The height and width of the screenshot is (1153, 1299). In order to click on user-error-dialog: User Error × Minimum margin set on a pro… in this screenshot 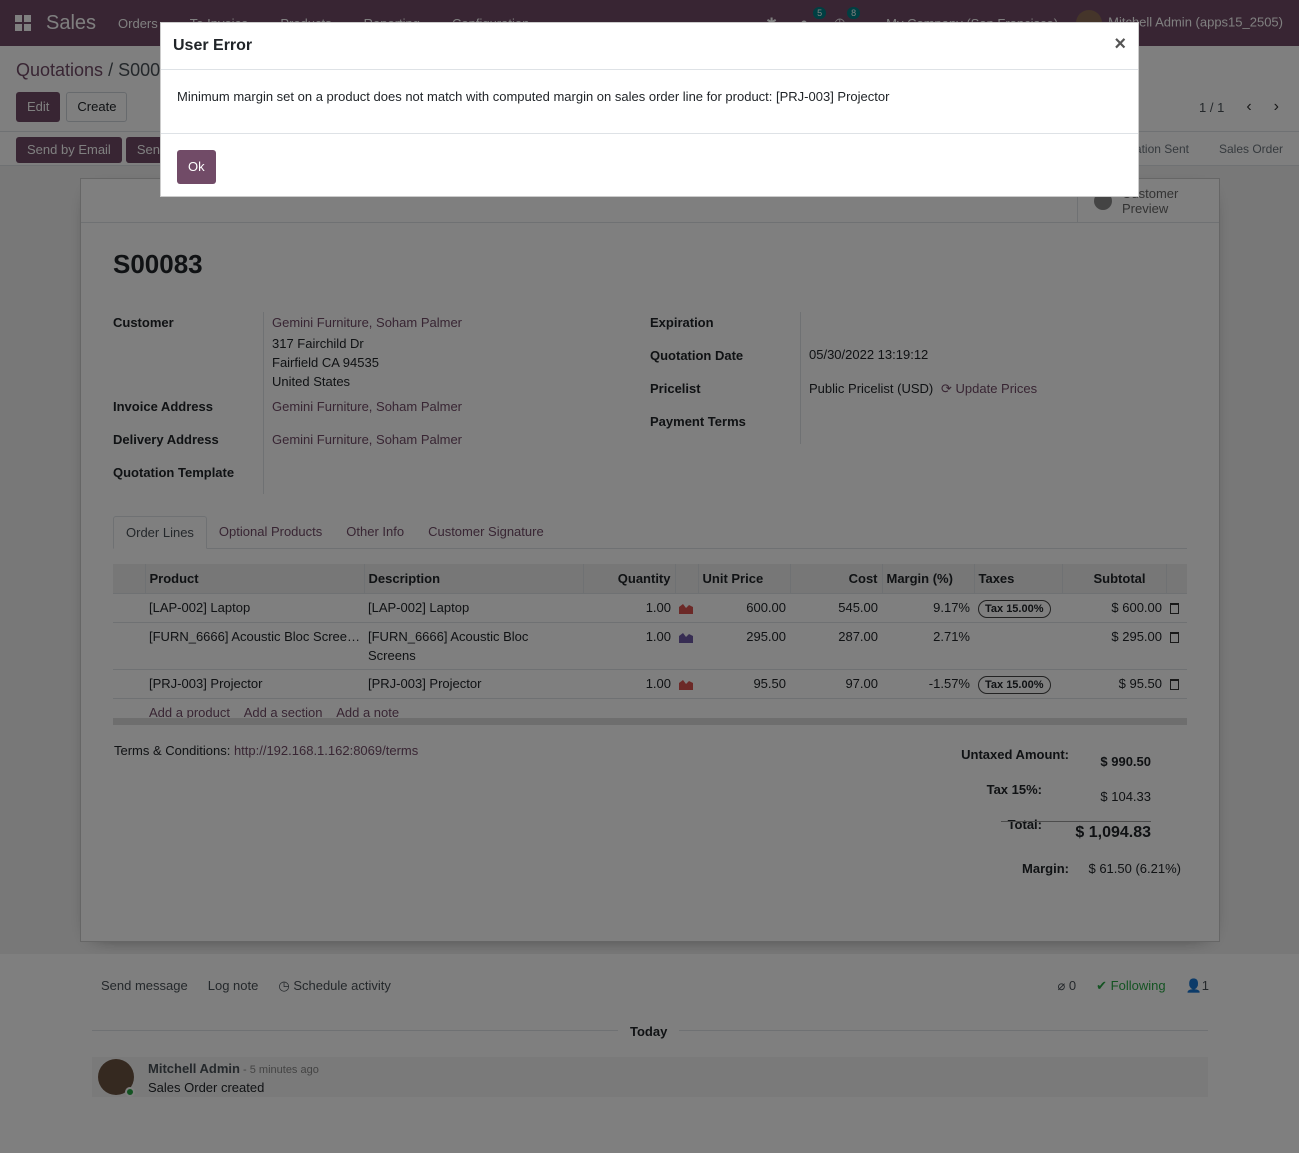, I will do `click(649, 109)`.